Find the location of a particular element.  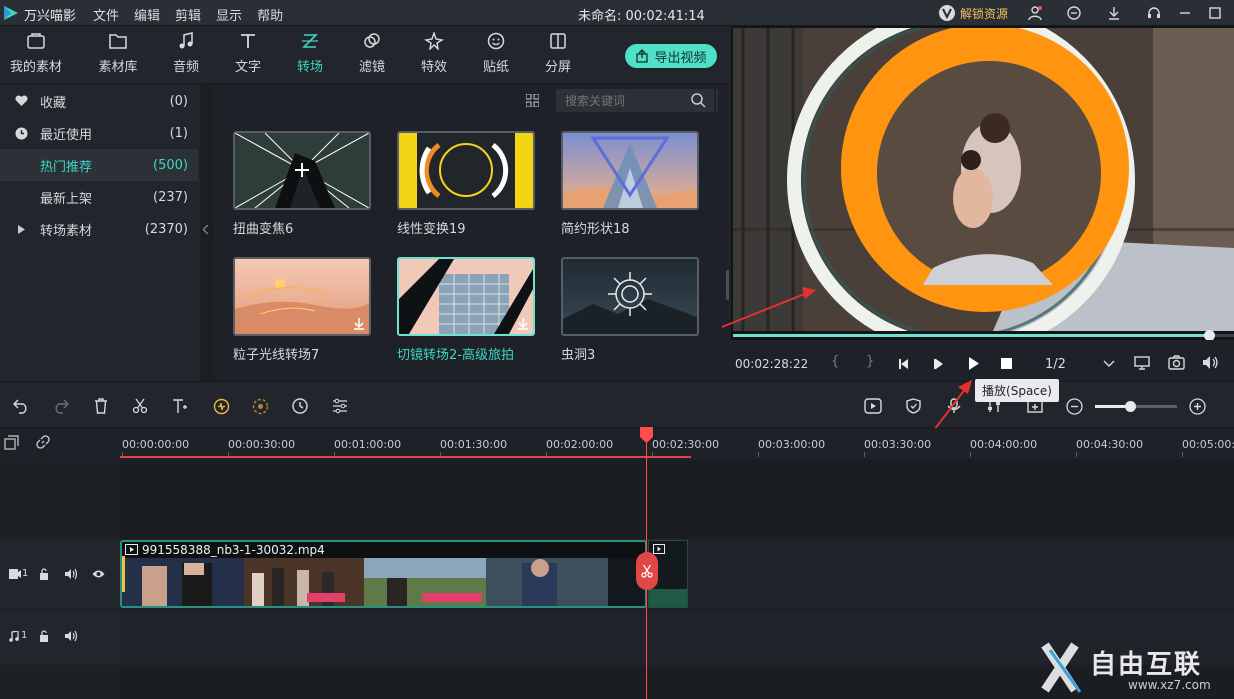

export-video-button: 导出视频 is located at coordinates (671, 56).